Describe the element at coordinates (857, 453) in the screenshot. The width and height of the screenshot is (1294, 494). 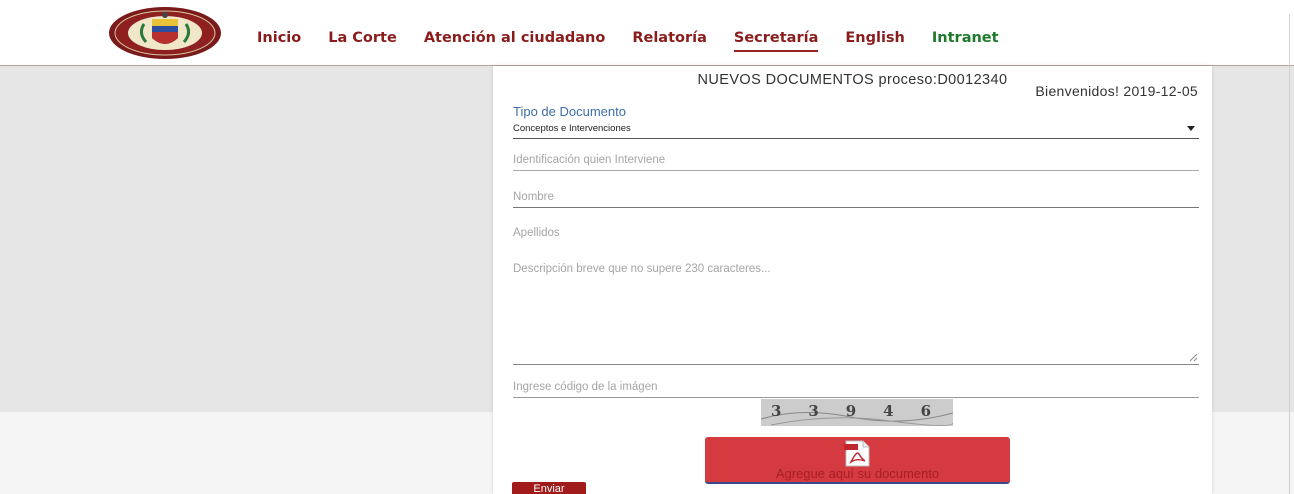
I see `pdf-file-icon` at that location.